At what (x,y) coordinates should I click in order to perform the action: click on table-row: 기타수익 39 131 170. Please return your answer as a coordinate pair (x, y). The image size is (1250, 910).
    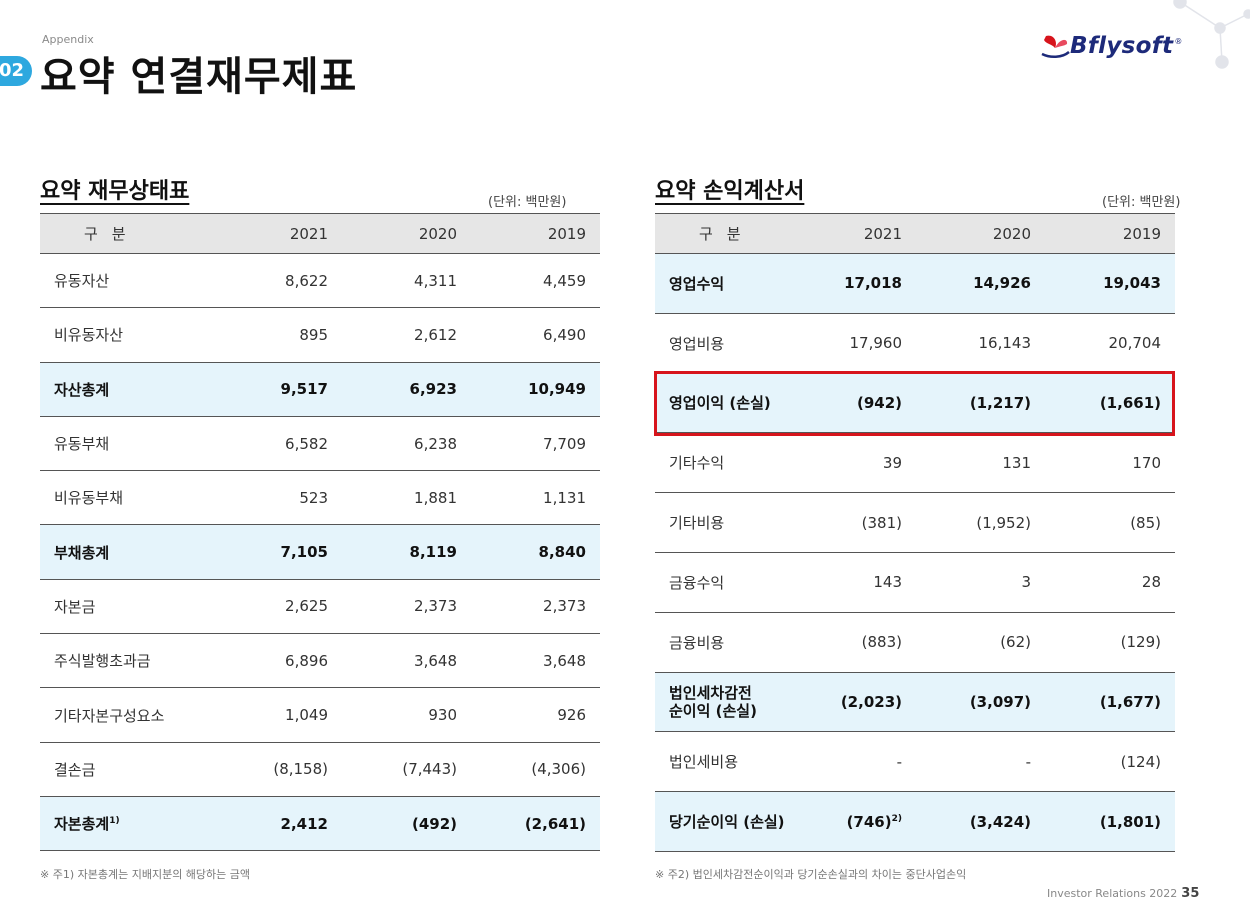
    Looking at the image, I should click on (915, 463).